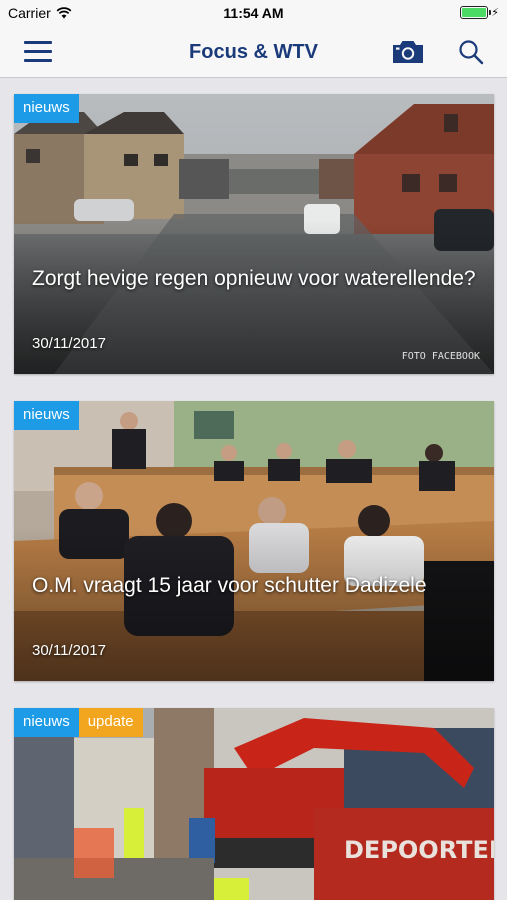 The height and width of the screenshot is (900, 507). I want to click on battery-indicator: ⚡, so click(479, 12).